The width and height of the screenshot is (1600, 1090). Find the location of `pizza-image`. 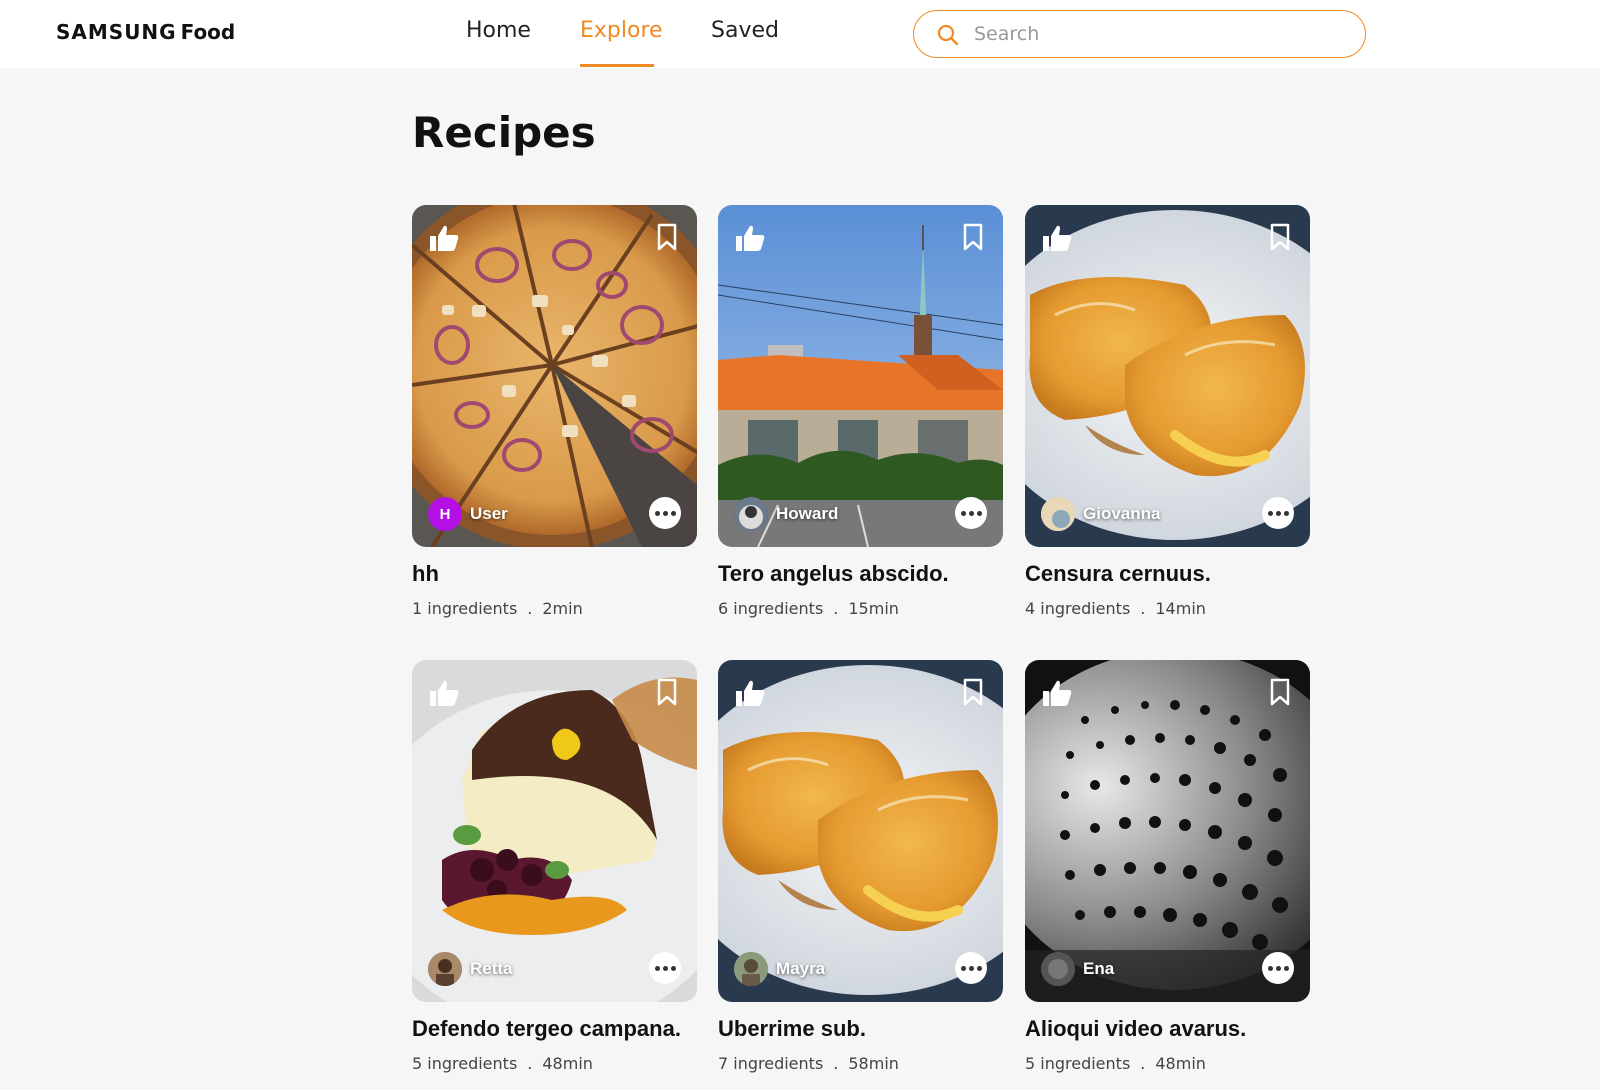

pizza-image is located at coordinates (554, 376).